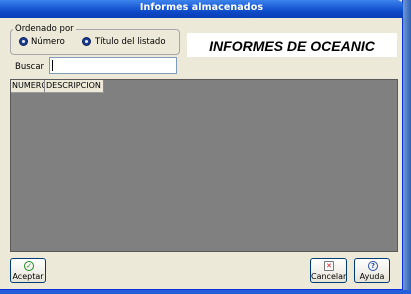 This screenshot has width=411, height=294. What do you see at coordinates (28, 276) in the screenshot?
I see `accept-button-label: Aceptar` at bounding box center [28, 276].